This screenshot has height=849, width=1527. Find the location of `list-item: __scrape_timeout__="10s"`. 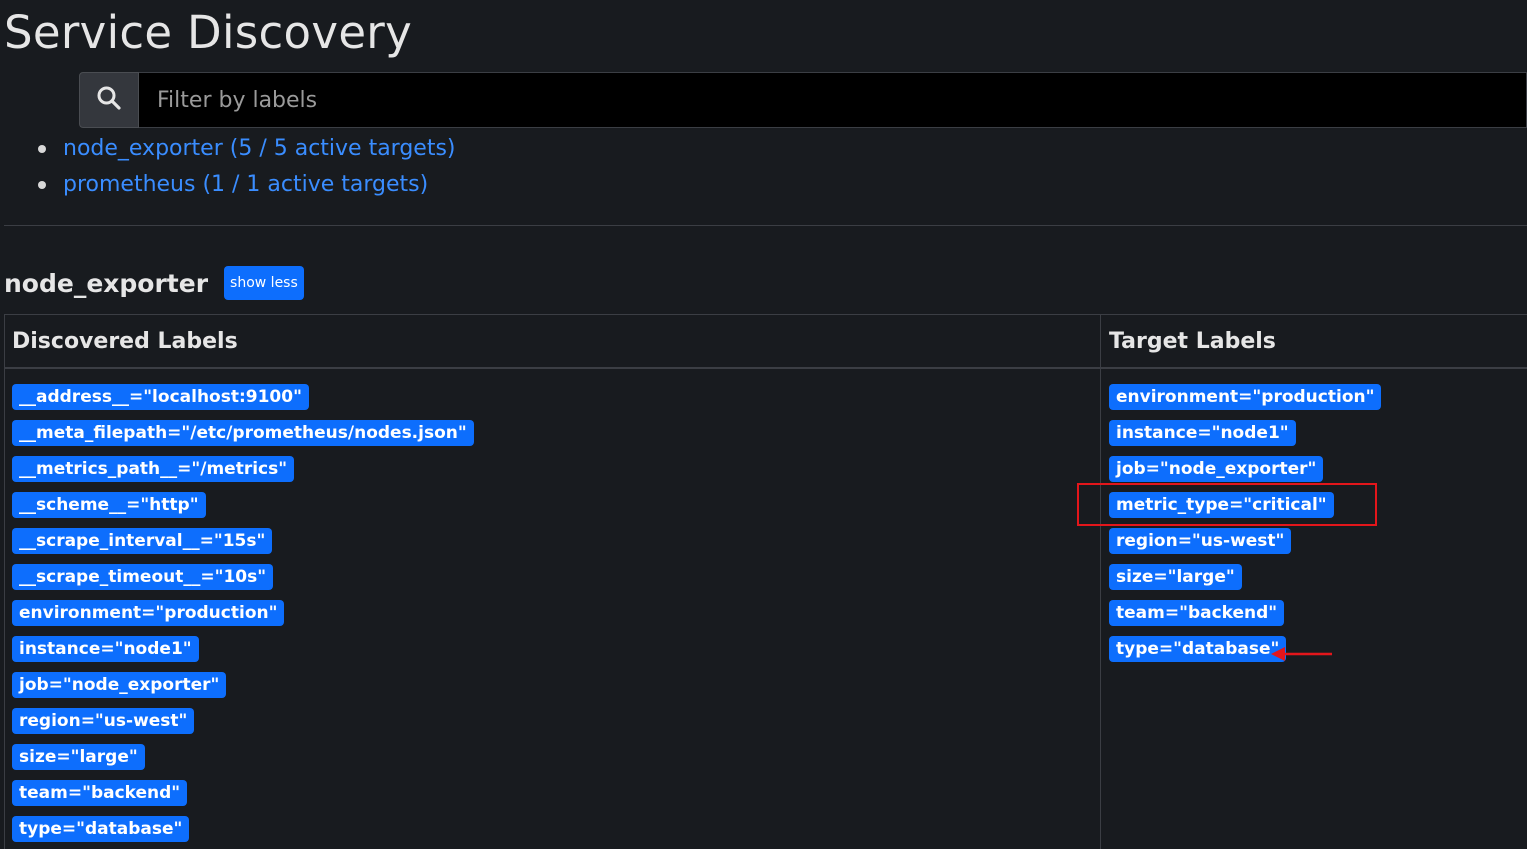

list-item: __scrape_timeout__="10s" is located at coordinates (243, 582).